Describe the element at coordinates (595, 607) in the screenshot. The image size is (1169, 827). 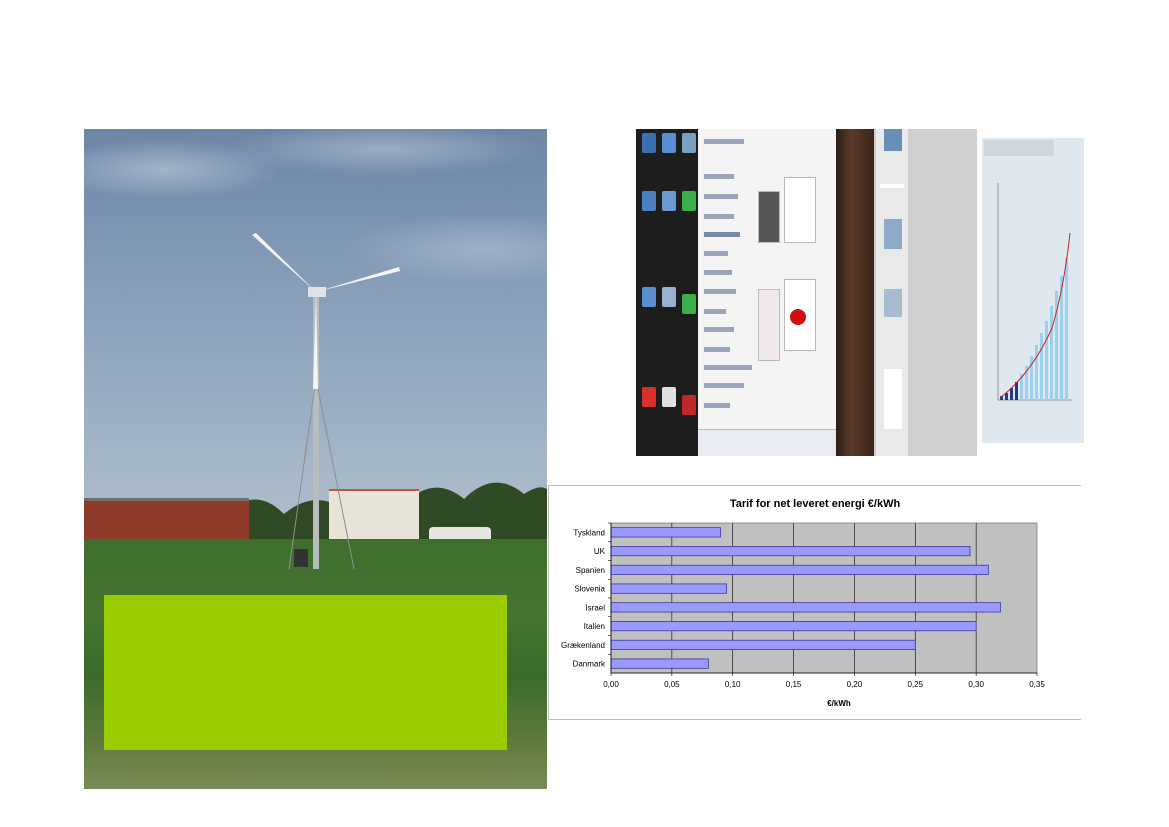
I see `category-label: Israel` at that location.